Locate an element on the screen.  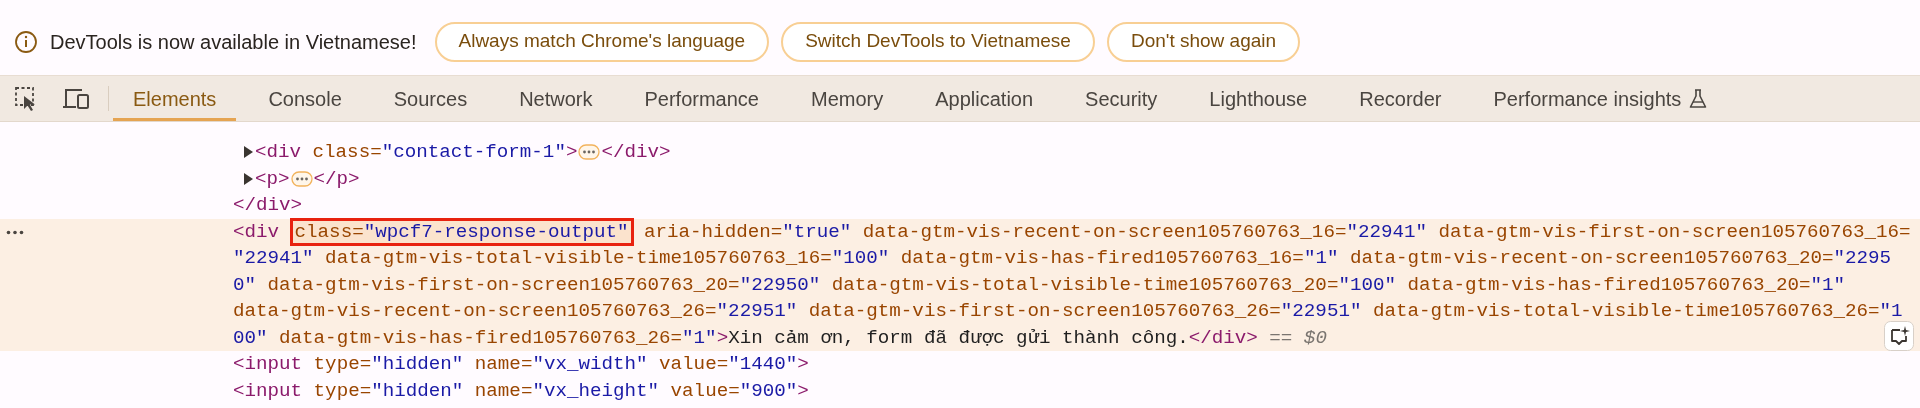
dom-node-row: <p> </p> is located at coordinates (960, 178).